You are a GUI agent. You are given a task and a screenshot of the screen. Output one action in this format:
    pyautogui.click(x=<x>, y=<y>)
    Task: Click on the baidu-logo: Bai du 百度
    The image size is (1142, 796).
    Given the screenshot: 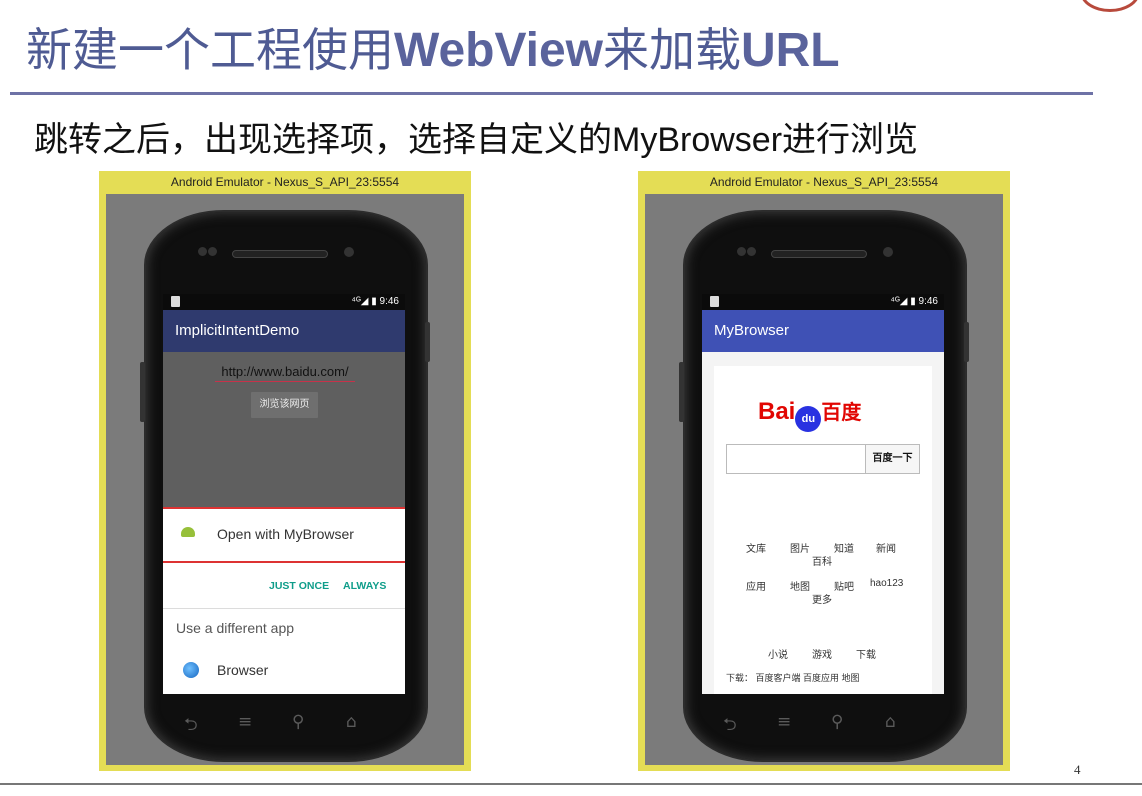 What is the action you would take?
    pyautogui.click(x=809, y=414)
    